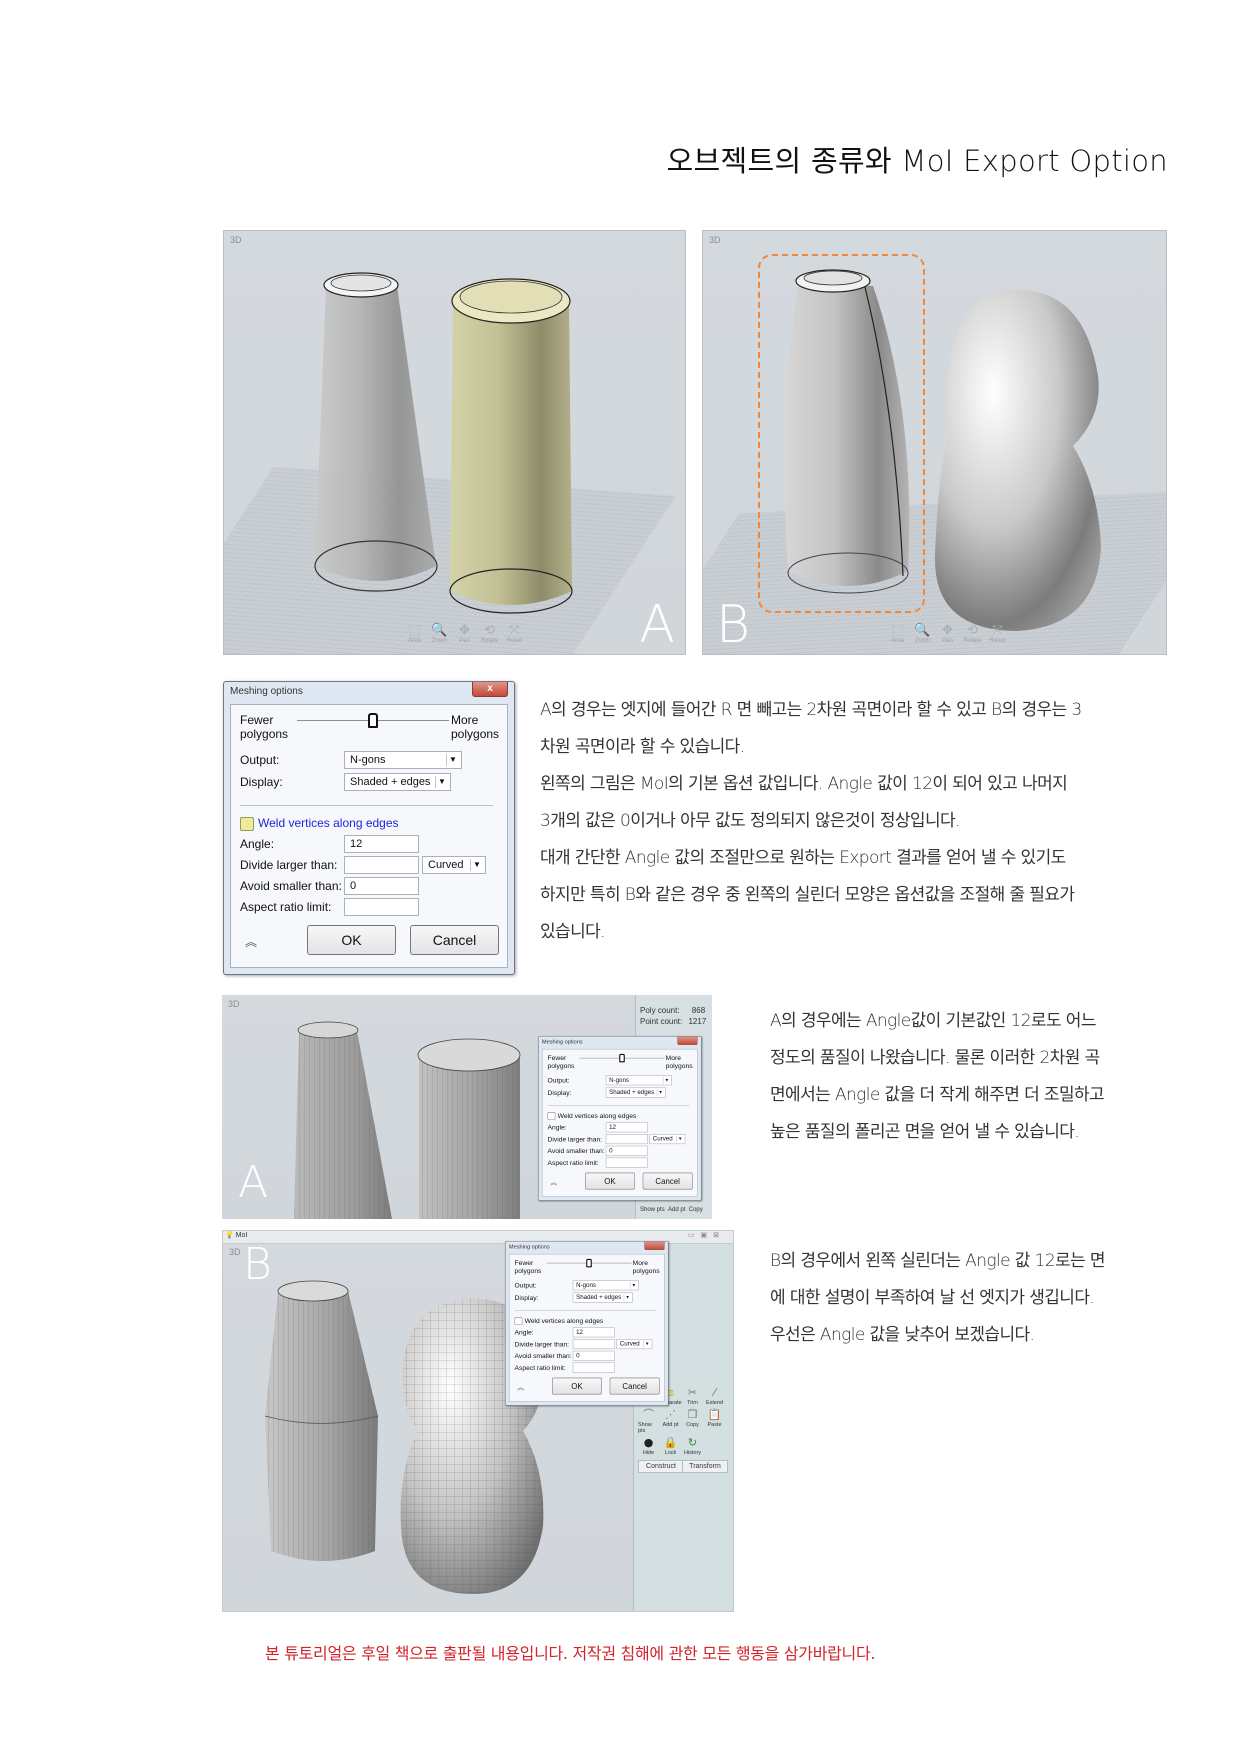 This screenshot has width=1240, height=1754. Describe the element at coordinates (661, 1466) in the screenshot. I see `tab-construct: Construct` at that location.